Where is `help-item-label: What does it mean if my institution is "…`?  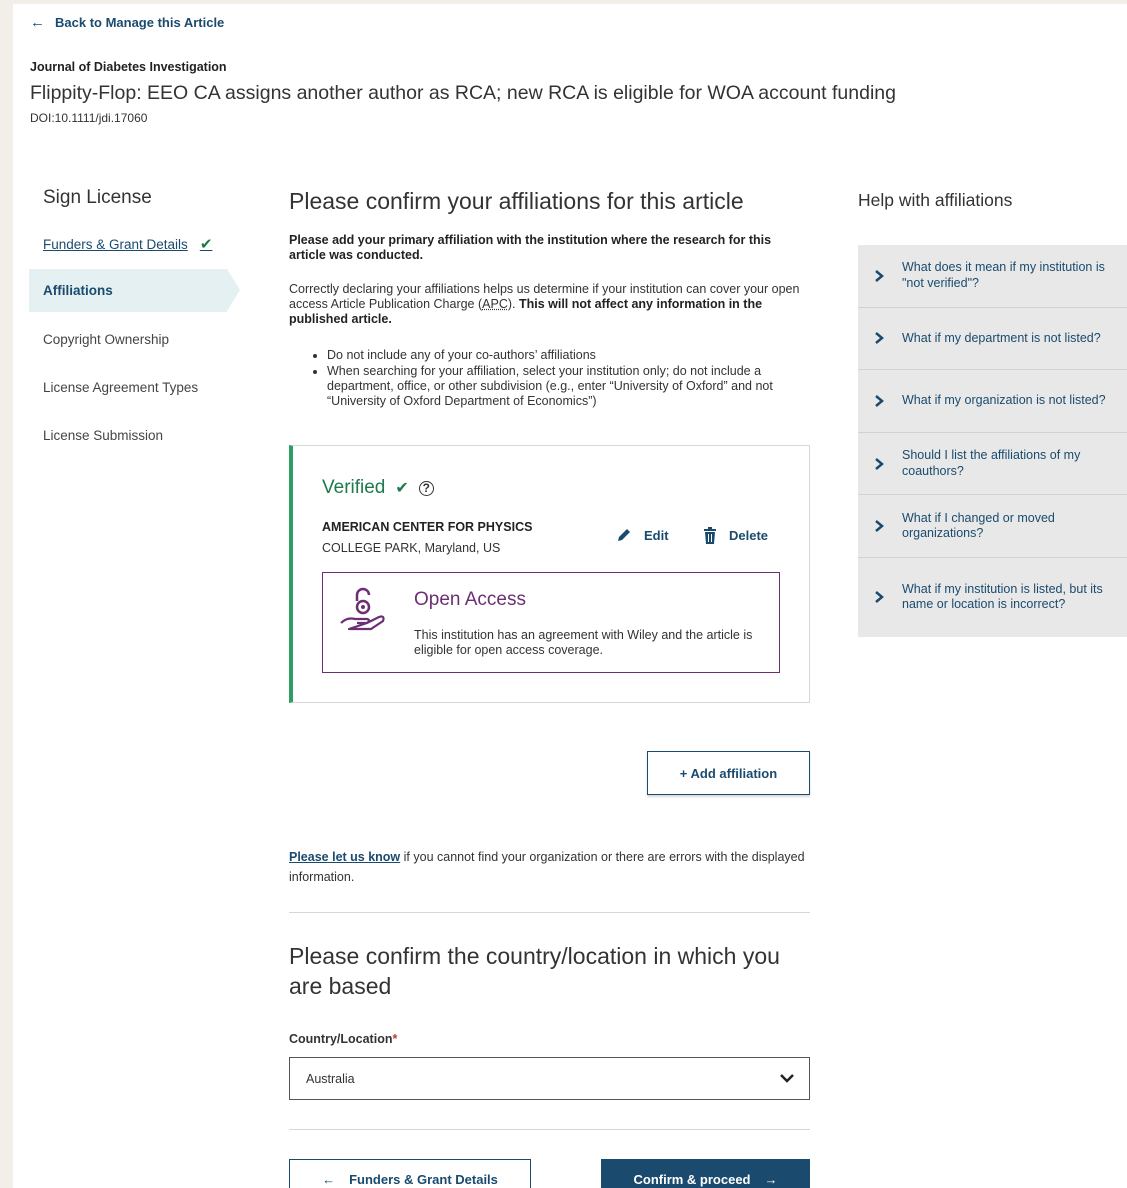
help-item-label: What does it mean if my institution is "… is located at coordinates (1003, 275).